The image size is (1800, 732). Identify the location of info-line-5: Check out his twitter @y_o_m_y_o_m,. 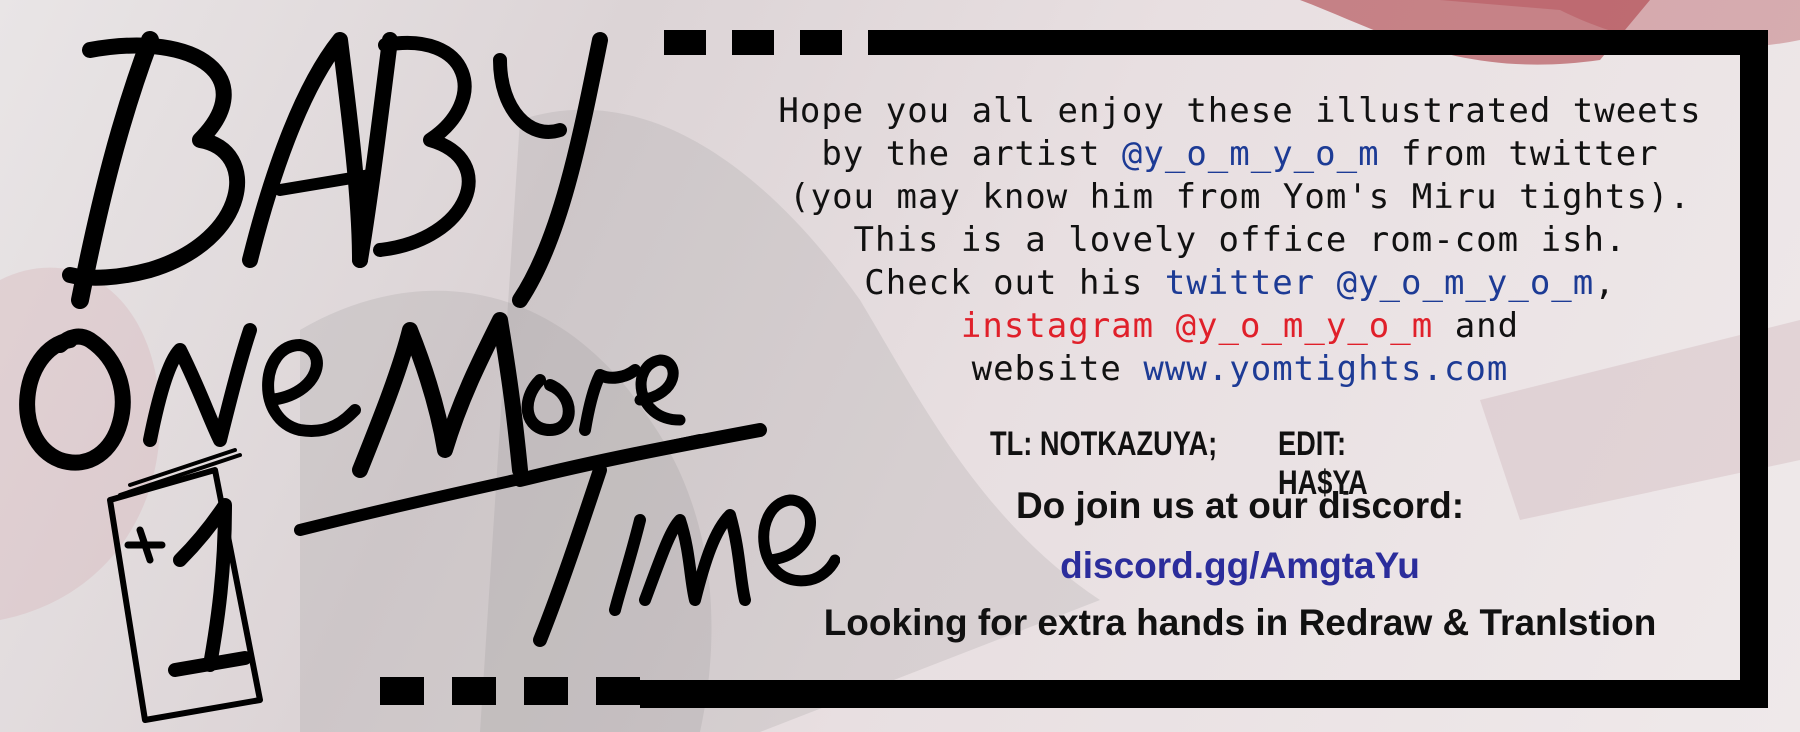
(1240, 283).